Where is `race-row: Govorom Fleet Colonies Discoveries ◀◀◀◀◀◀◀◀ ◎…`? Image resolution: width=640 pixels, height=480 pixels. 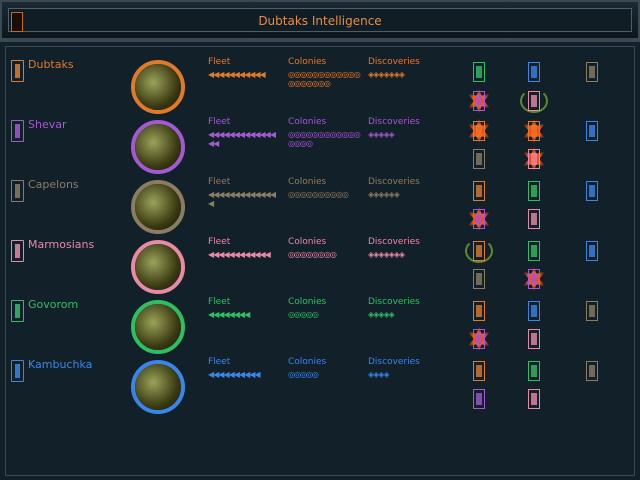
race-row: Govorom Fleet Colonies Discoveries ◀◀◀◀◀◀◀◀ ◎… is located at coordinates (320, 322).